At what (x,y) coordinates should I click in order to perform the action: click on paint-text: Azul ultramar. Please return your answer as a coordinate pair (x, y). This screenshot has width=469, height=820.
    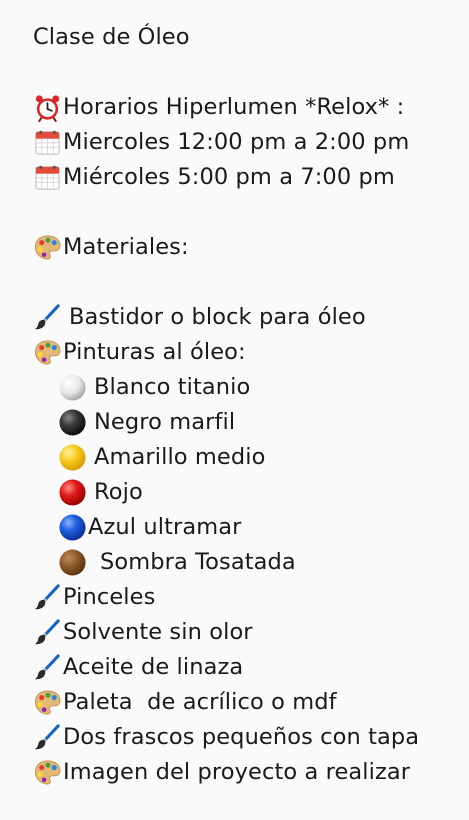
    Looking at the image, I should click on (165, 527).